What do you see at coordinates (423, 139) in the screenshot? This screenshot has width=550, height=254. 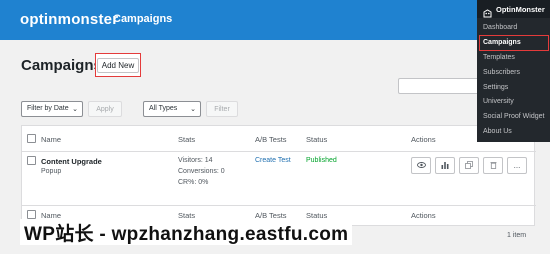 I see `column-header-actions: Actions` at bounding box center [423, 139].